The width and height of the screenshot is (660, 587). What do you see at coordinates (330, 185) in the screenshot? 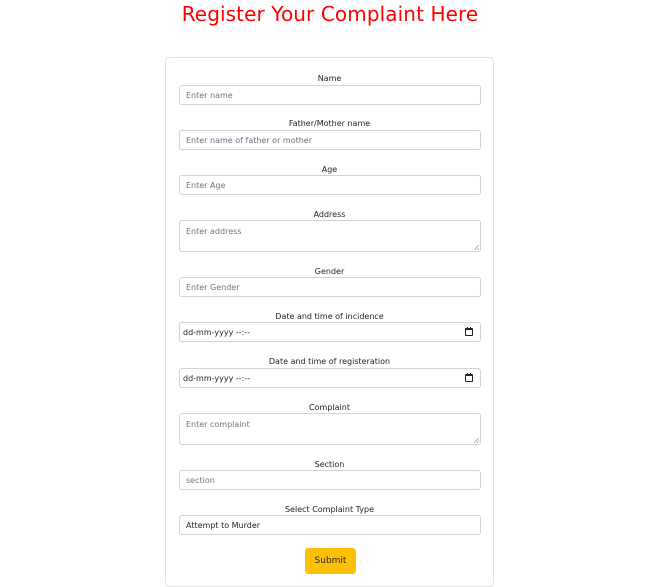
I see `age-input: Enter Age` at bounding box center [330, 185].